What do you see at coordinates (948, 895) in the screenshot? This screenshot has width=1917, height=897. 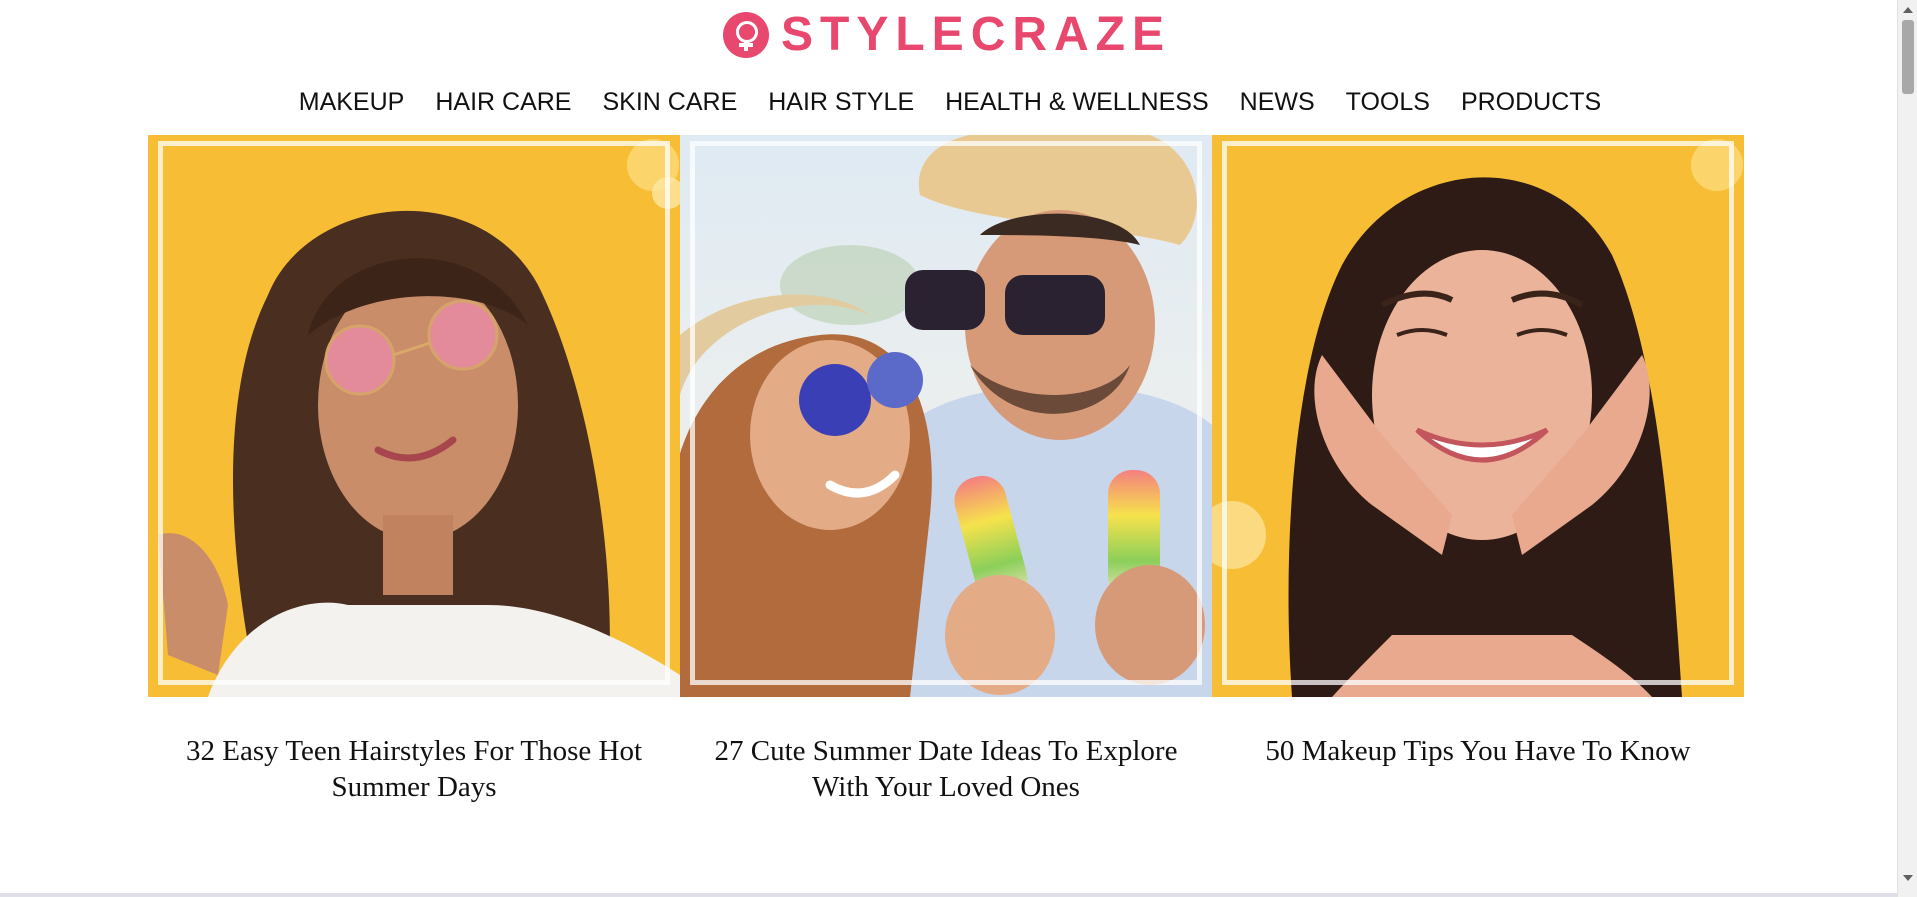 I see `page-bottom-edge` at bounding box center [948, 895].